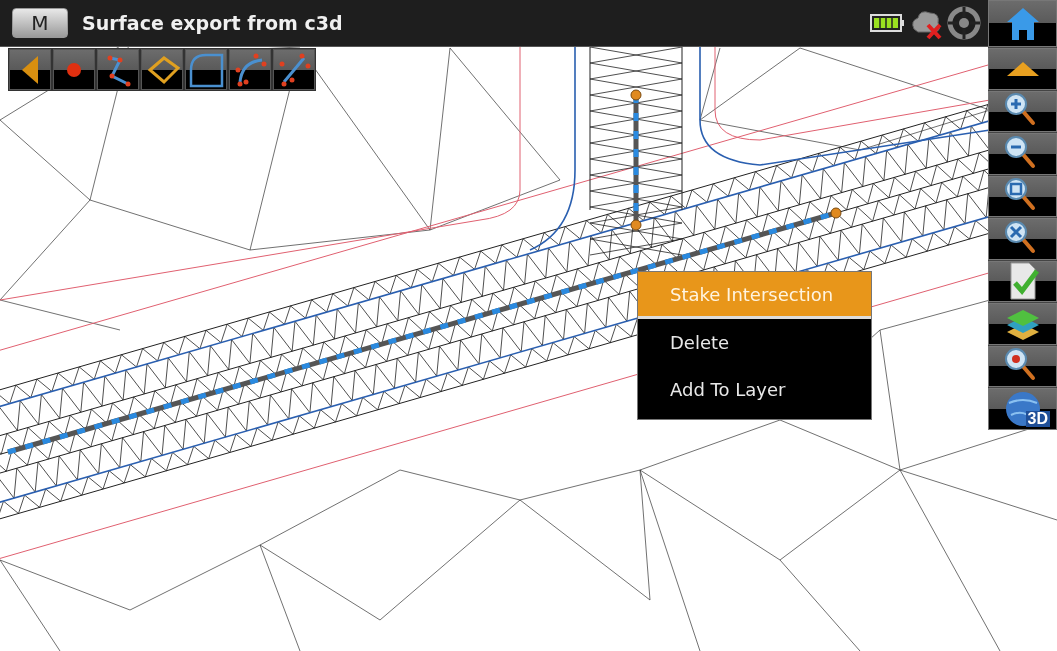 The height and width of the screenshot is (651, 1057). I want to click on curve-button, so click(250, 69).